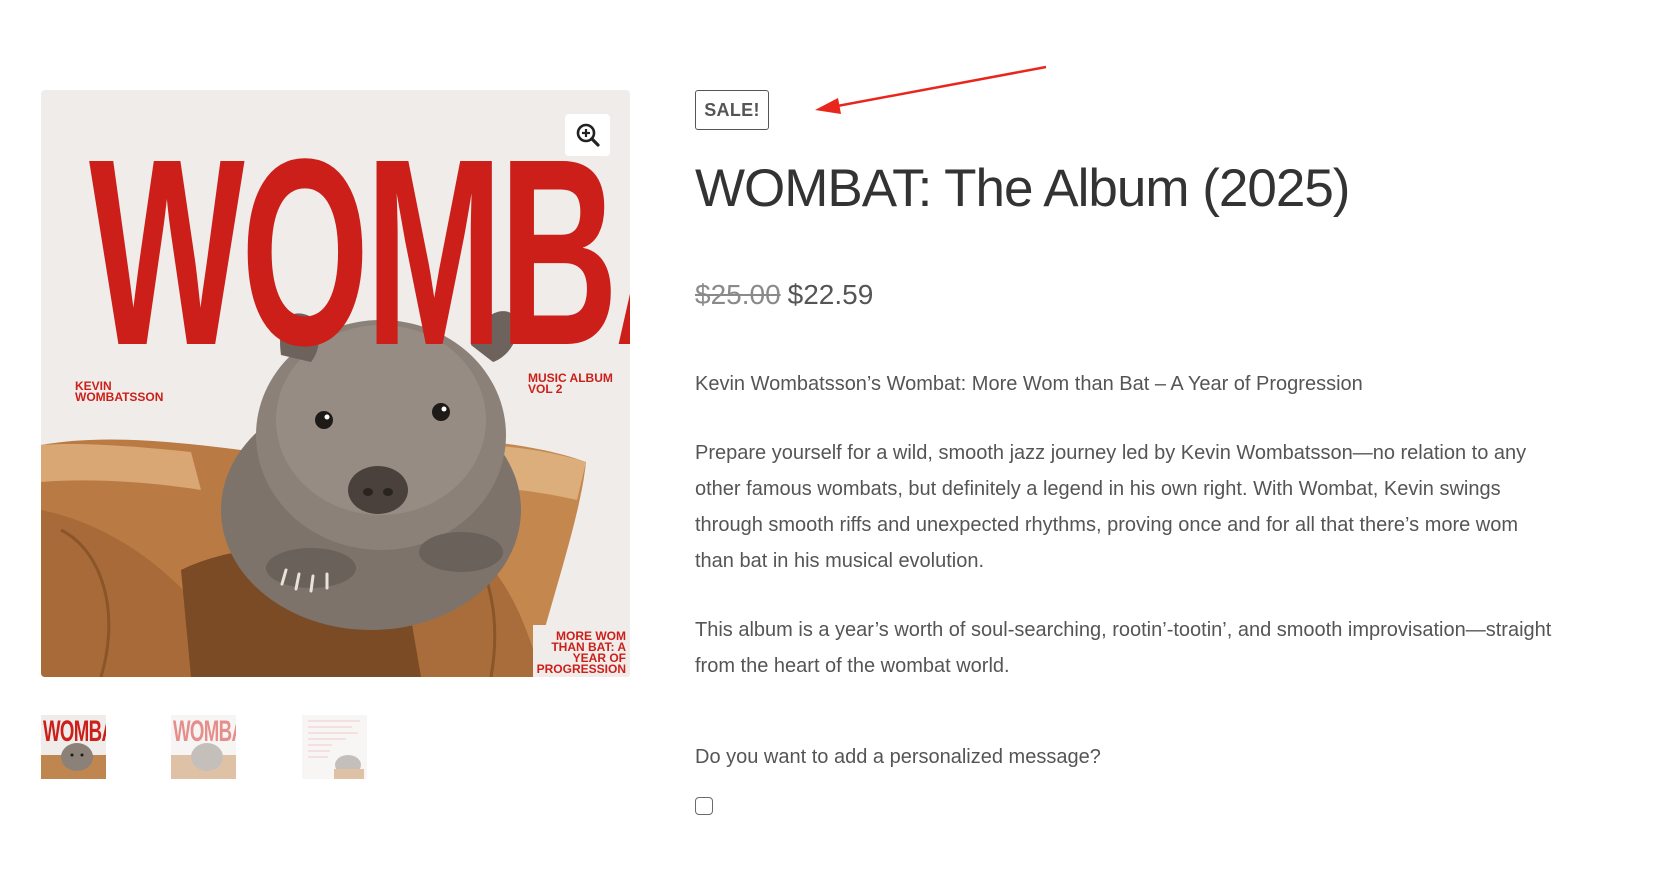 This screenshot has width=1663, height=888. I want to click on cover-title-wrap: WOMBAT, so click(347, 249).